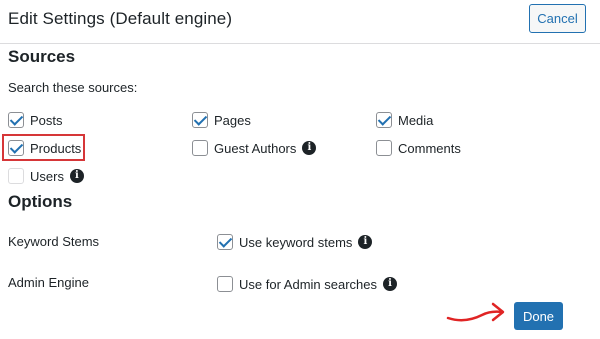 This screenshot has width=600, height=339. Describe the element at coordinates (54, 241) in the screenshot. I see `keyword-stems-label: Keyword Stems` at that location.